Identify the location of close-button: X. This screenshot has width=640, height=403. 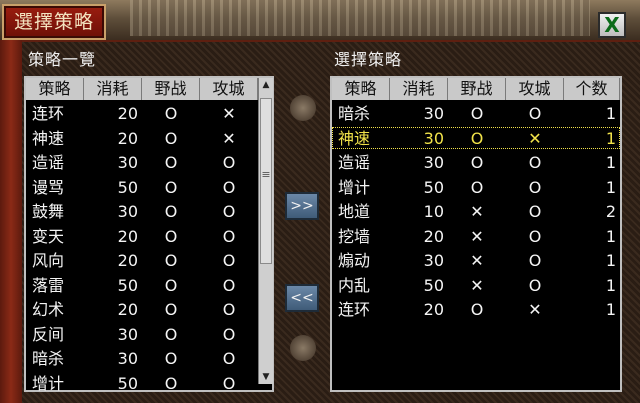
(612, 25).